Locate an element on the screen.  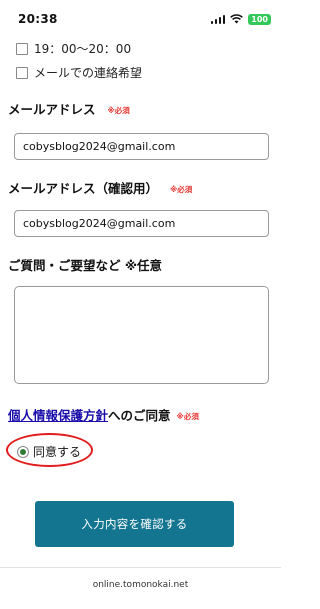
email-label: メールアドレス ※必須 is located at coordinates (69, 108).